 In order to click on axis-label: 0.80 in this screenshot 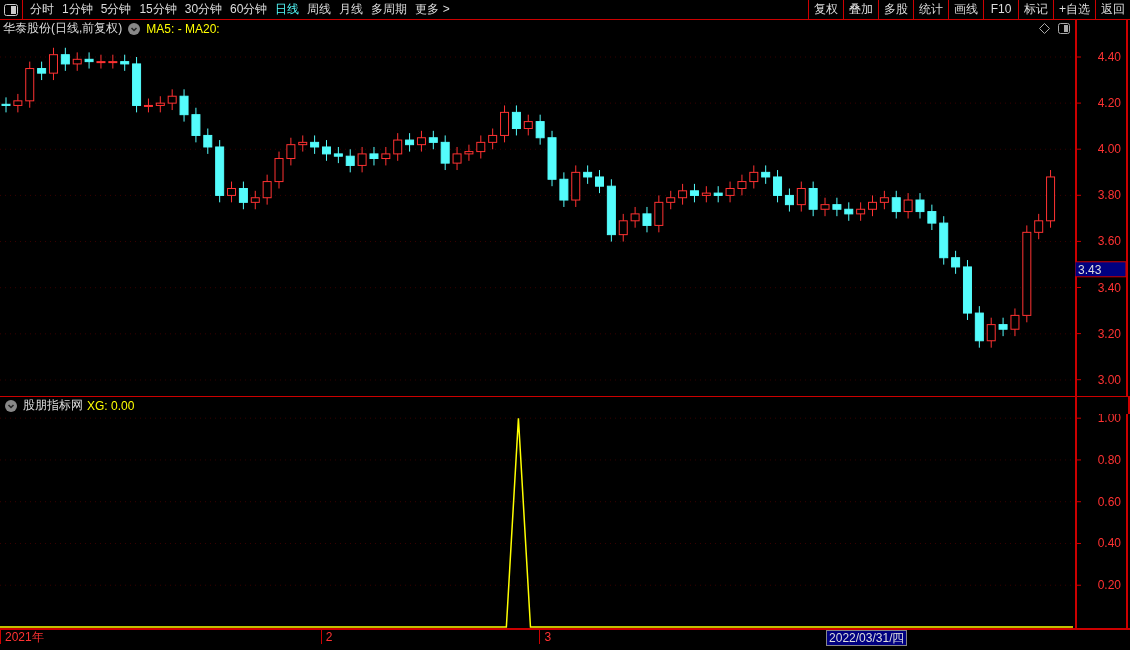, I will do `click(1109, 459)`.